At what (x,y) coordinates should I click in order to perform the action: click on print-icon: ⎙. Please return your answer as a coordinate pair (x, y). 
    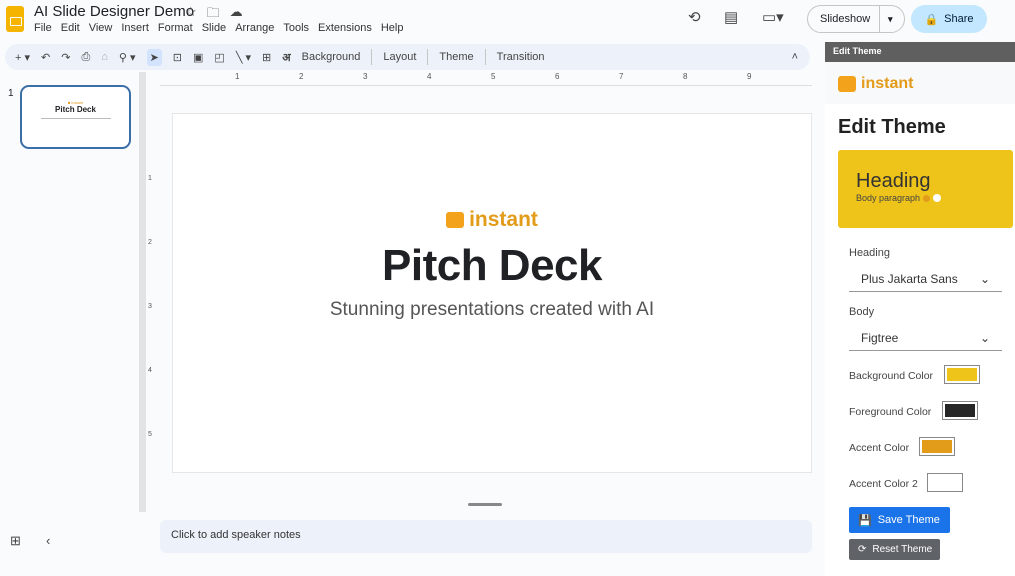
    Looking at the image, I should click on (85, 57).